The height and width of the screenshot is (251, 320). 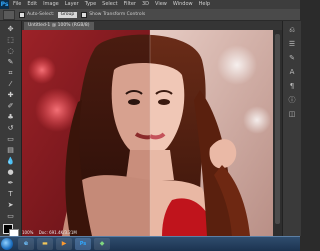 What do you see at coordinates (102, 244) in the screenshot?
I see `app-taskbar-icon: ◆` at bounding box center [102, 244].